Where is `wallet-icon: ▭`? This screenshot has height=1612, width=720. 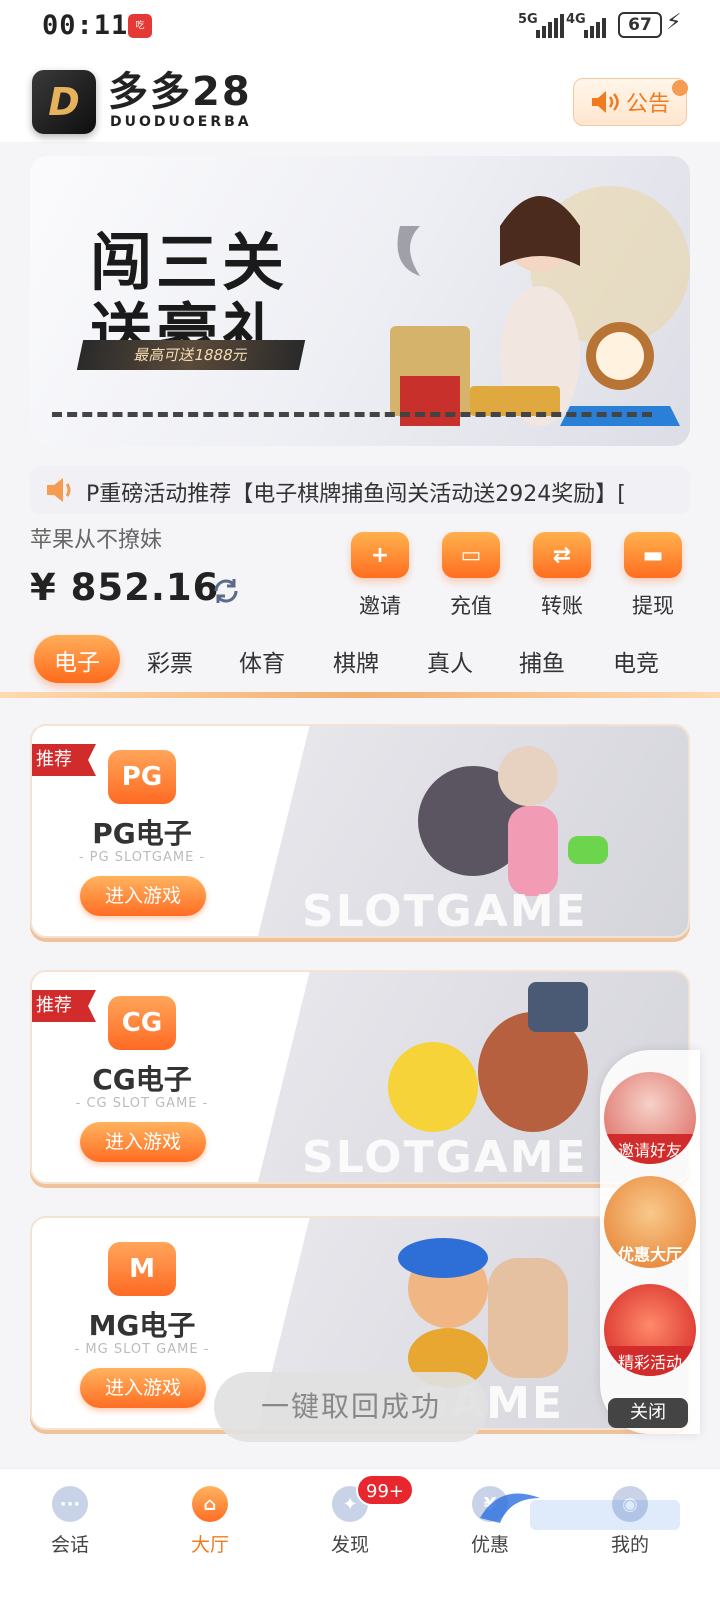
wallet-icon: ▭ is located at coordinates (471, 555).